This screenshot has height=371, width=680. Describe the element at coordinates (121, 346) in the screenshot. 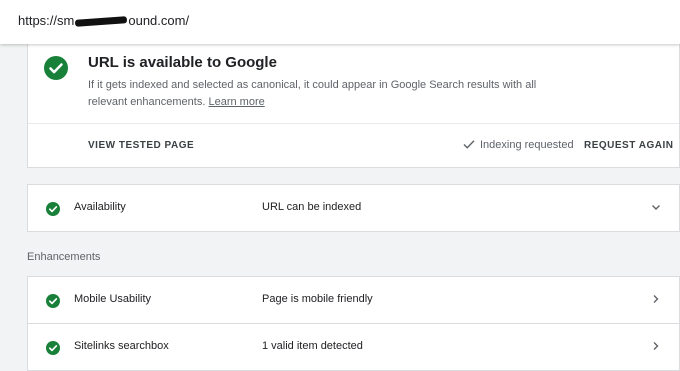

I see `sitelinks-searchbox-label: Sitelinks searchbox` at that location.